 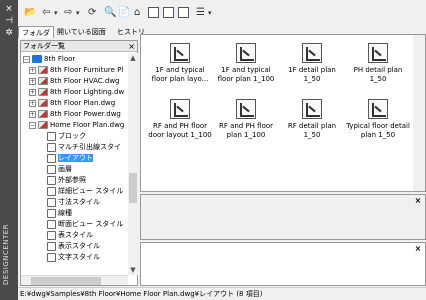 I want to click on folder-list-title: フォルダ一覧, so click(x=44, y=46).